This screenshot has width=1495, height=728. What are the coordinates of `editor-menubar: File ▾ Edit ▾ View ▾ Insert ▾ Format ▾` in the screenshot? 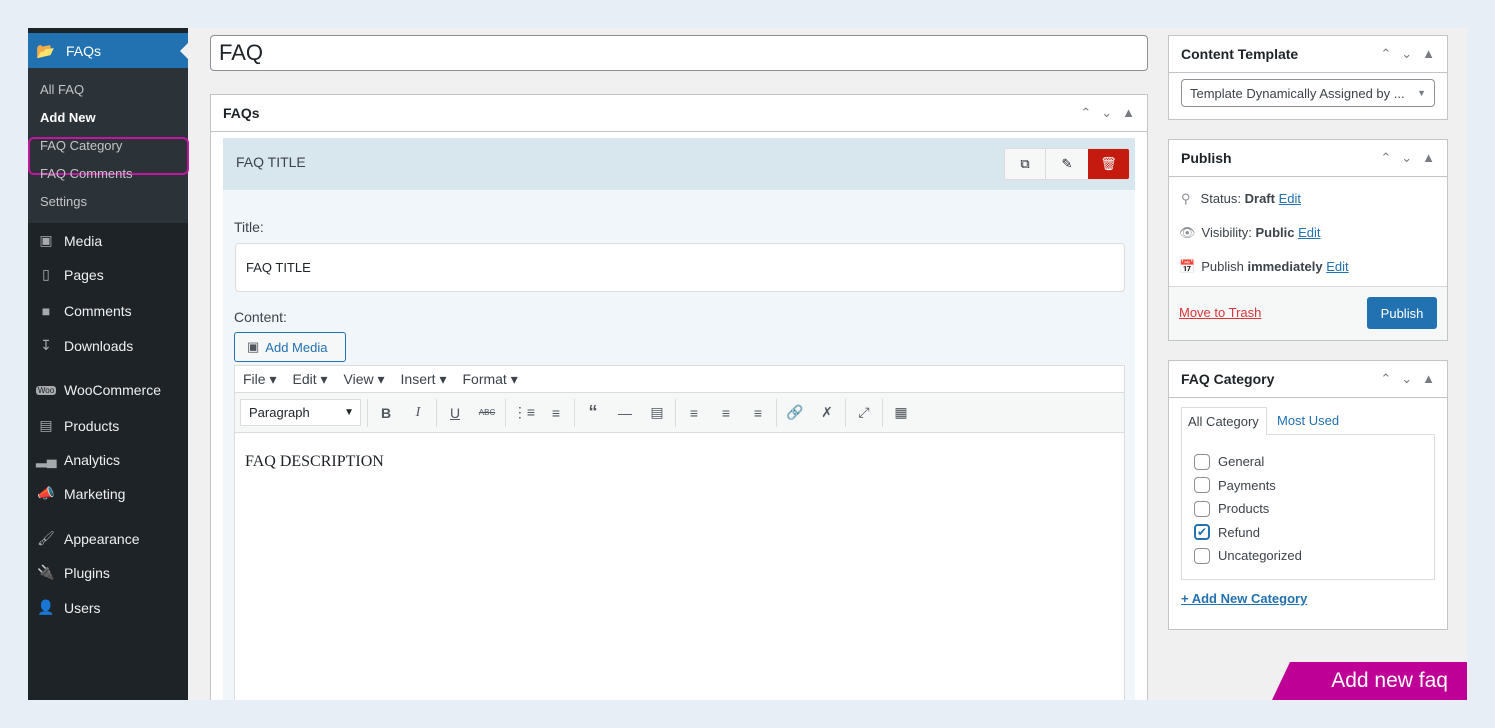 It's located at (679, 379).